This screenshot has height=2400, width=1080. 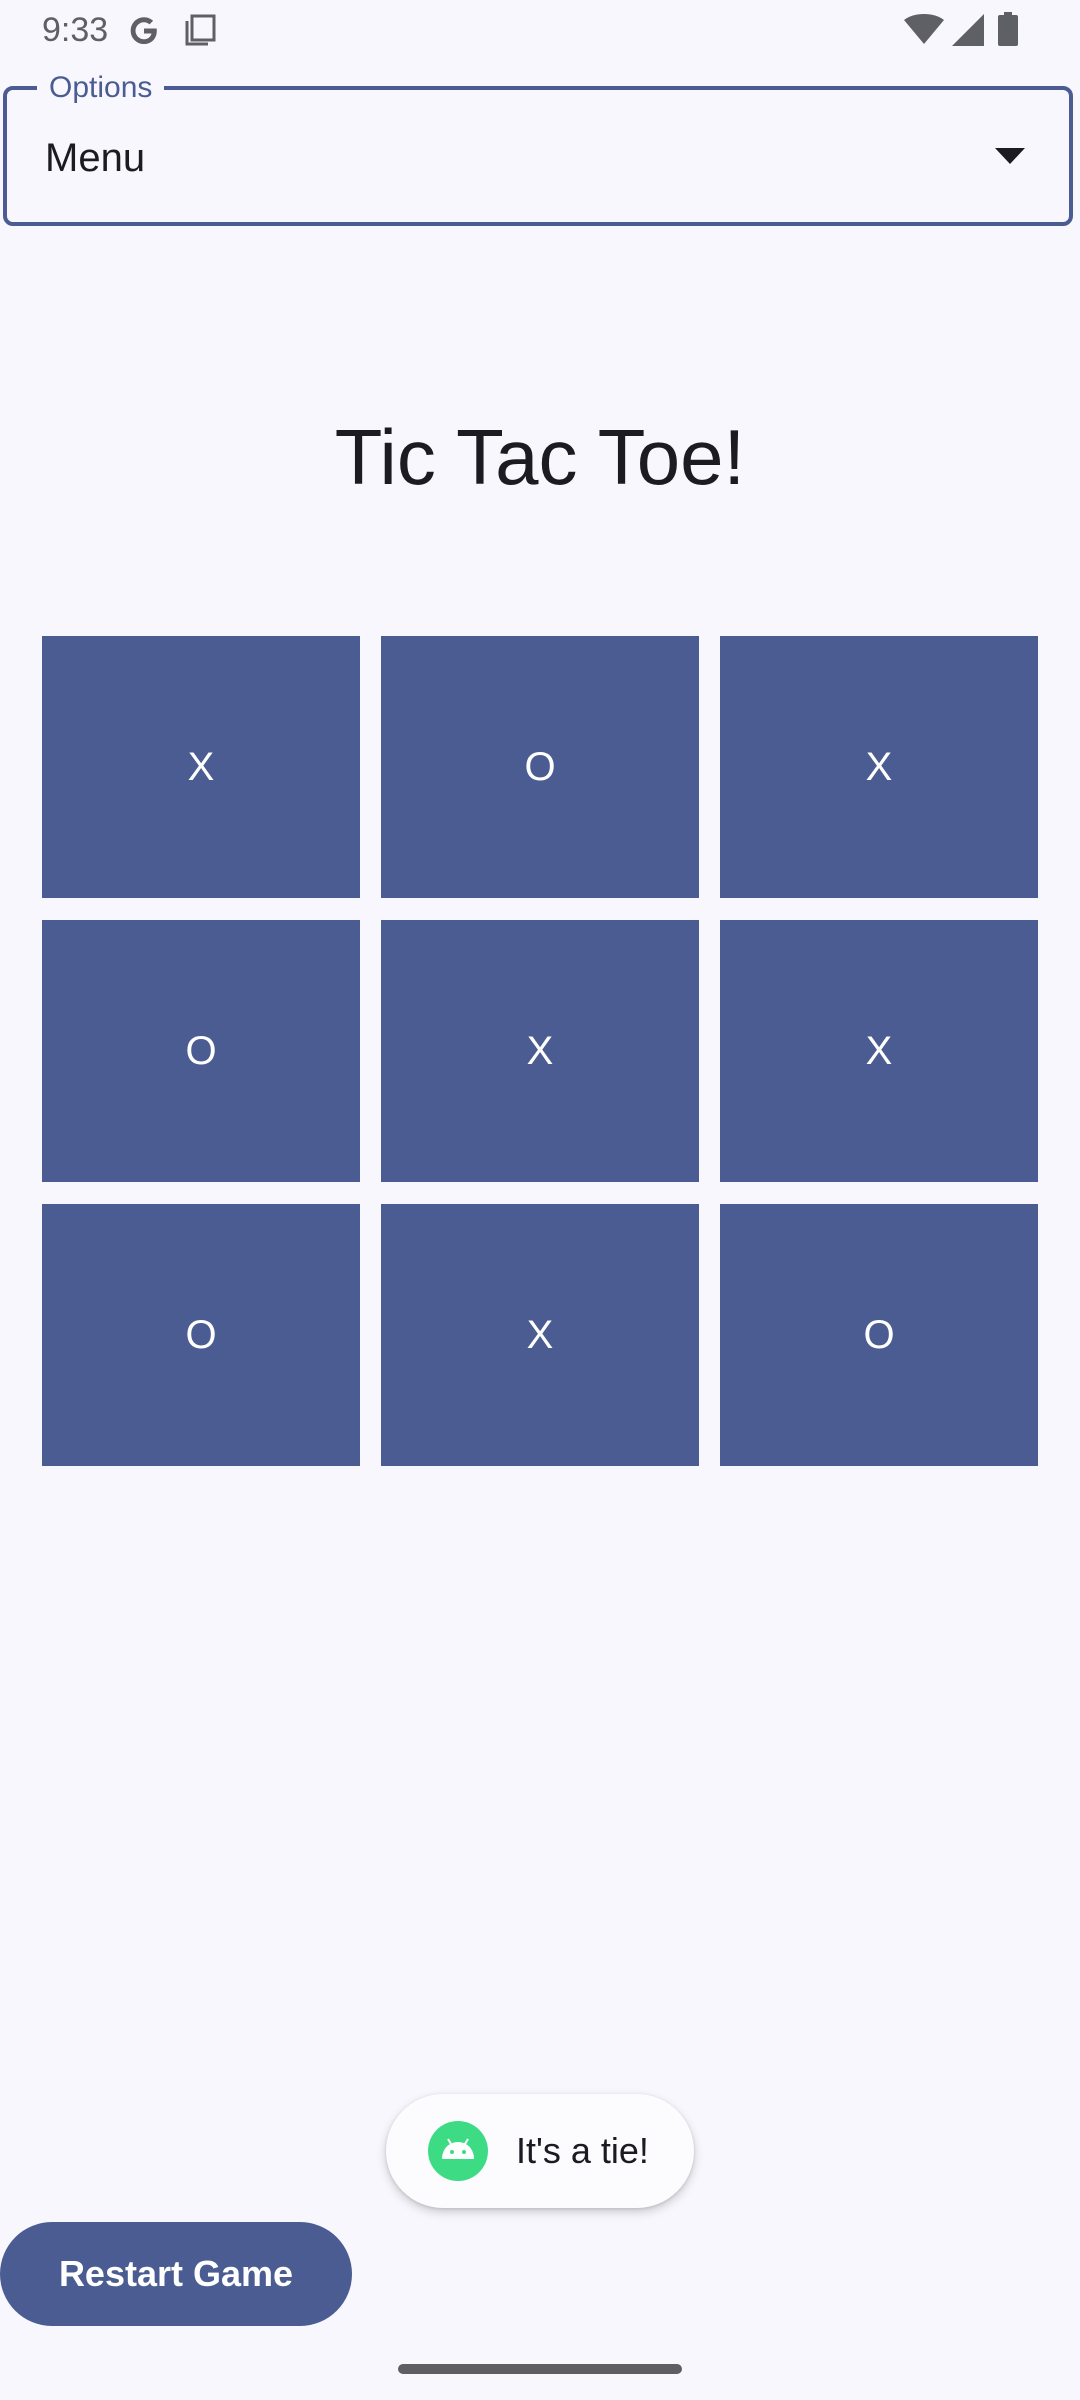 I want to click on board-cell-4: O, so click(x=201, y=1051).